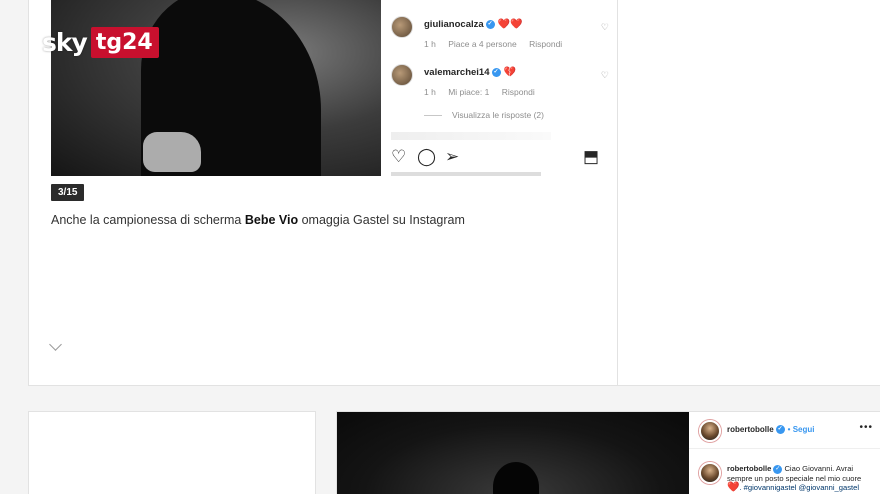  I want to click on heart-icon: ♡, so click(398, 157).